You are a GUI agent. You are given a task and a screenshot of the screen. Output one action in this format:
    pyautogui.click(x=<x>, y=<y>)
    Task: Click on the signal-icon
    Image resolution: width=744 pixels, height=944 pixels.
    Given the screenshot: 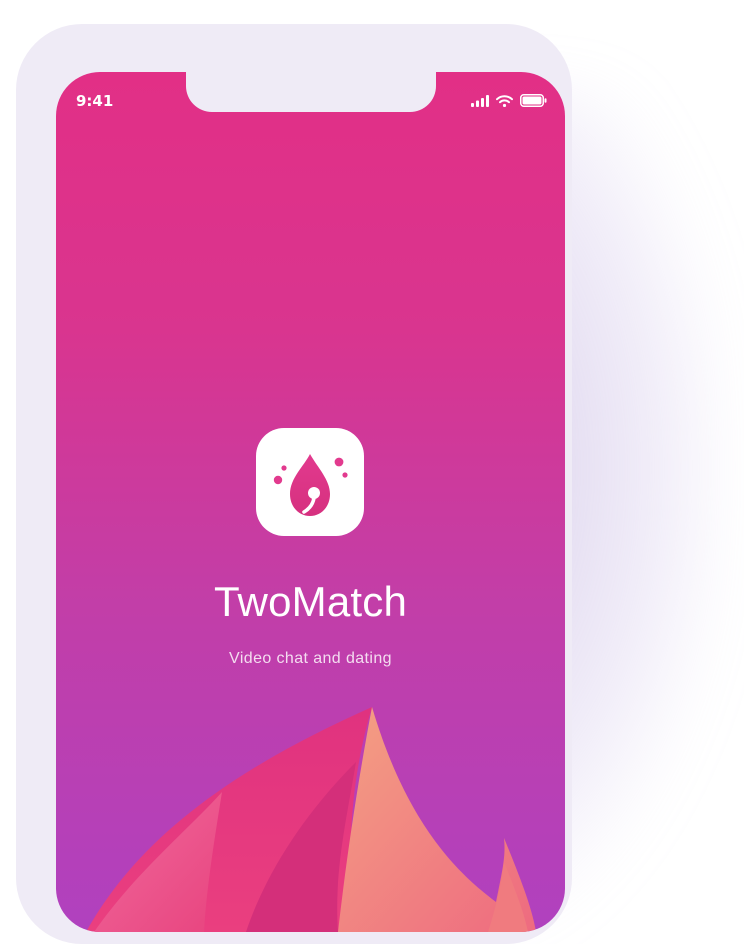 What is the action you would take?
    pyautogui.click(x=480, y=103)
    